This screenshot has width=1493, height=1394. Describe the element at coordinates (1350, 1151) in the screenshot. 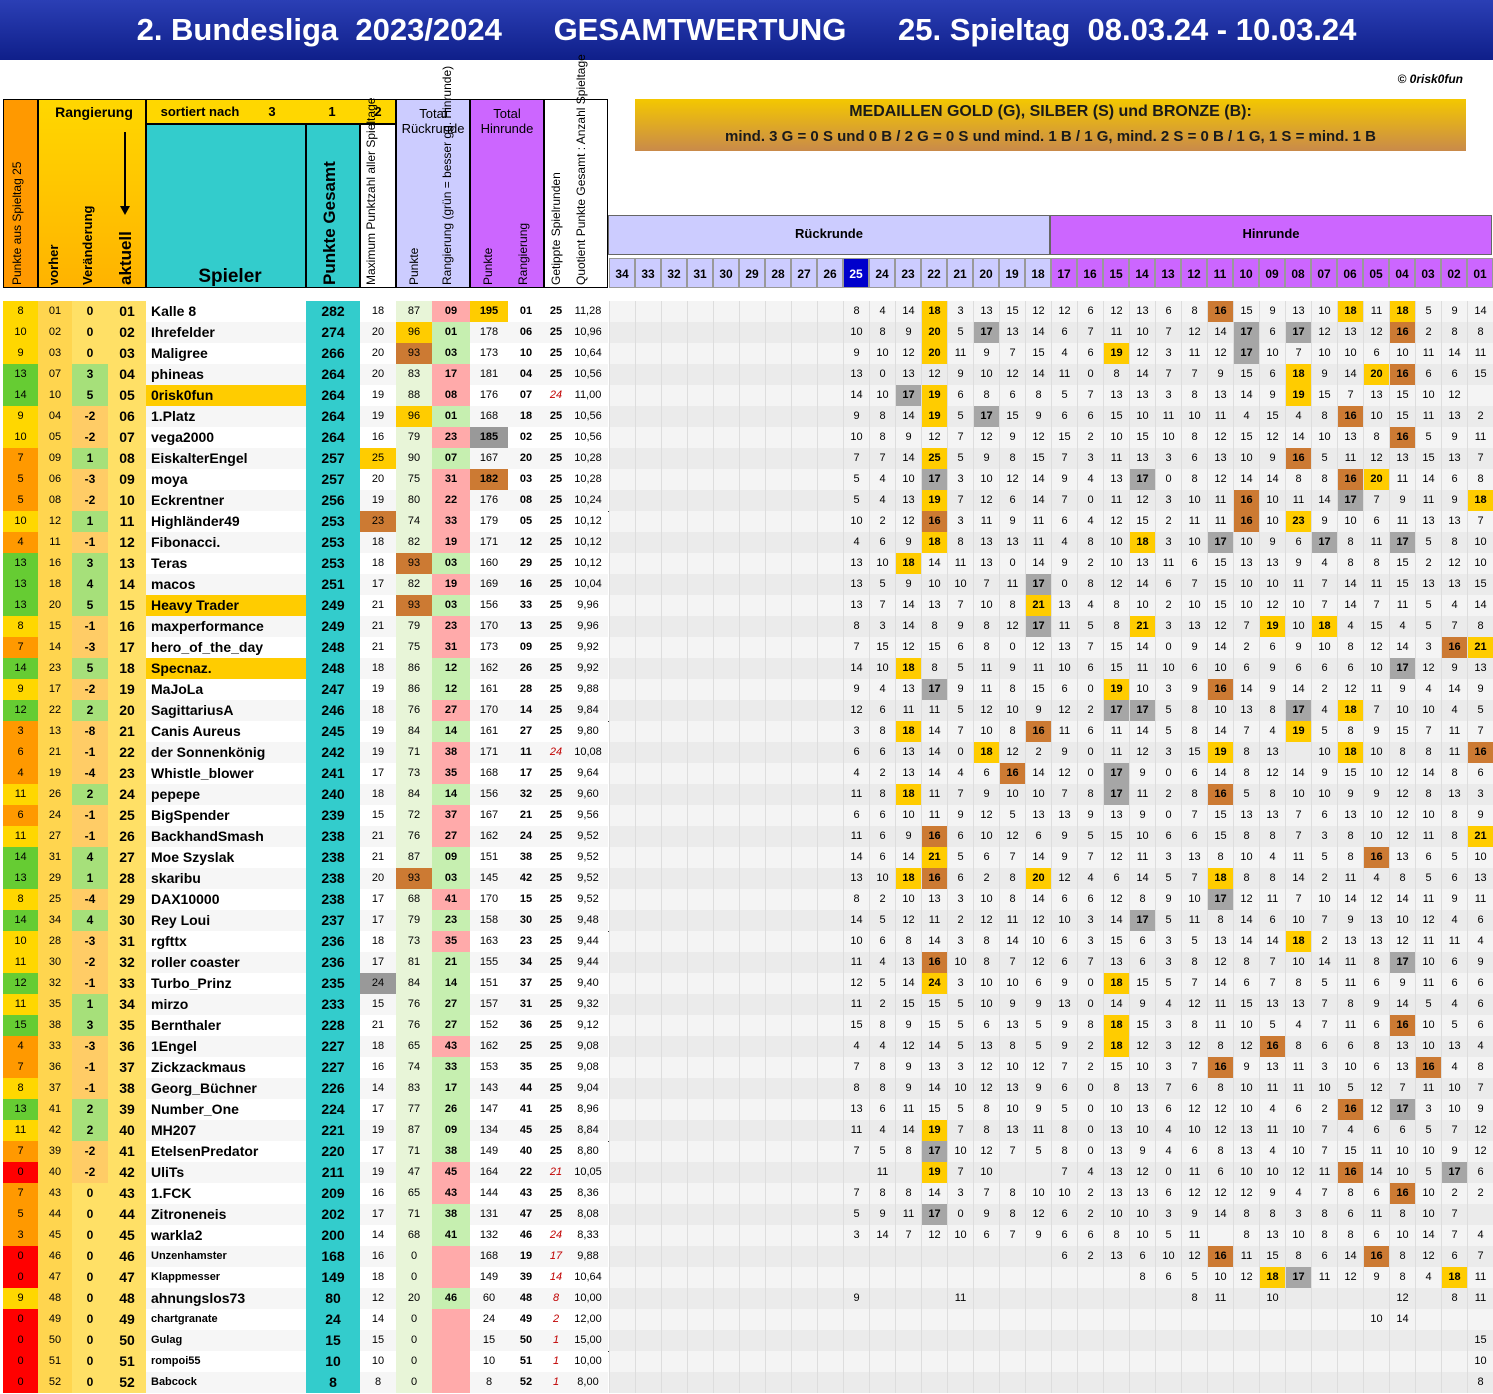

I see `hin-day-06: 15` at that location.